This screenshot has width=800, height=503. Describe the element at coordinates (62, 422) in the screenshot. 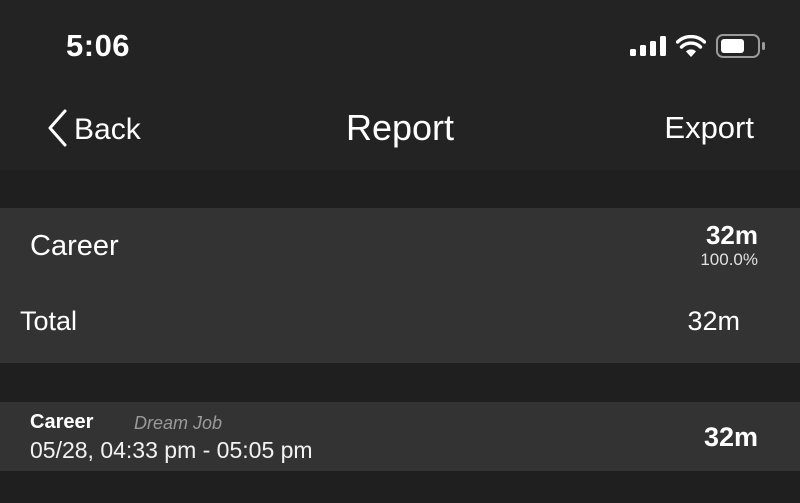

I see `entry-category: Career` at that location.